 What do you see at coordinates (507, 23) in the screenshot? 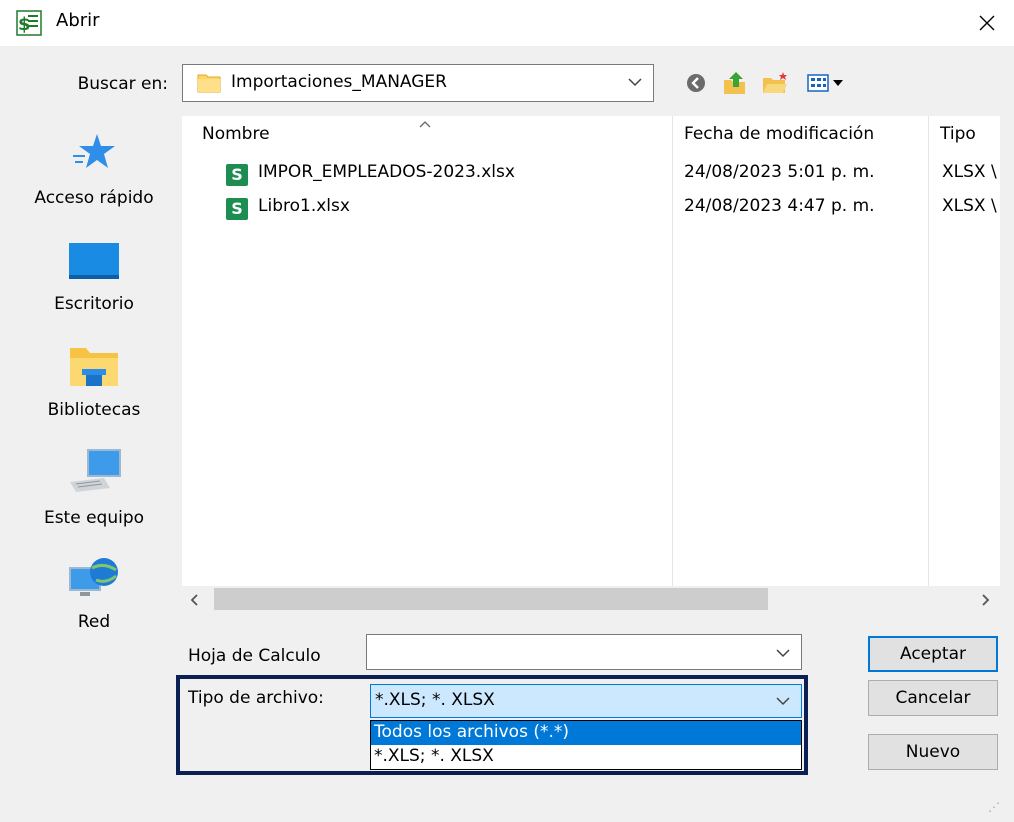
I see `title-bar: $ Abrir` at bounding box center [507, 23].